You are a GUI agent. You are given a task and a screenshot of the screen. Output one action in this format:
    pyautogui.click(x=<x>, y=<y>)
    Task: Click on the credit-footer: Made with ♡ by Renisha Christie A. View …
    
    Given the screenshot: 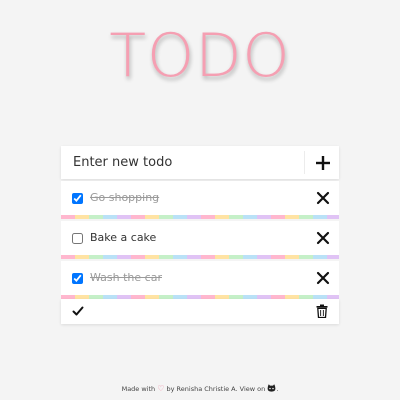 What is the action you would take?
    pyautogui.click(x=200, y=388)
    